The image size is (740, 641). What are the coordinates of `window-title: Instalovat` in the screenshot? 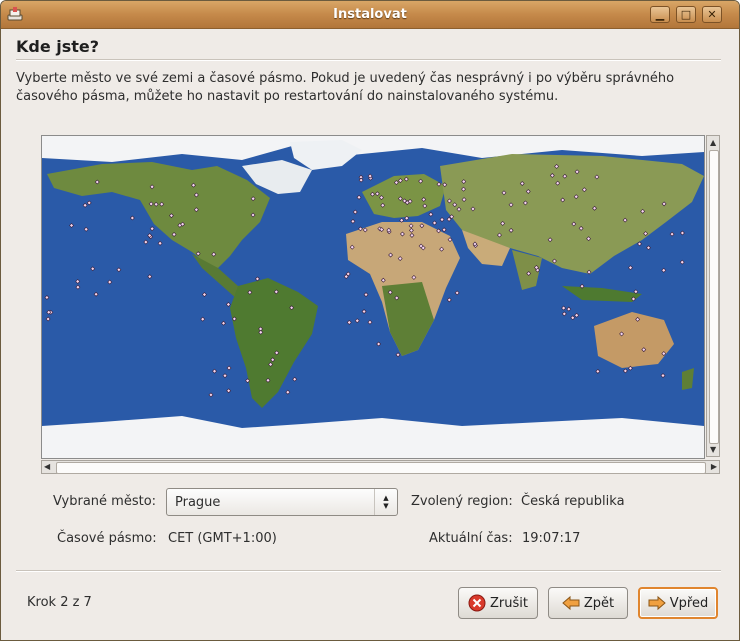 It's located at (370, 14).